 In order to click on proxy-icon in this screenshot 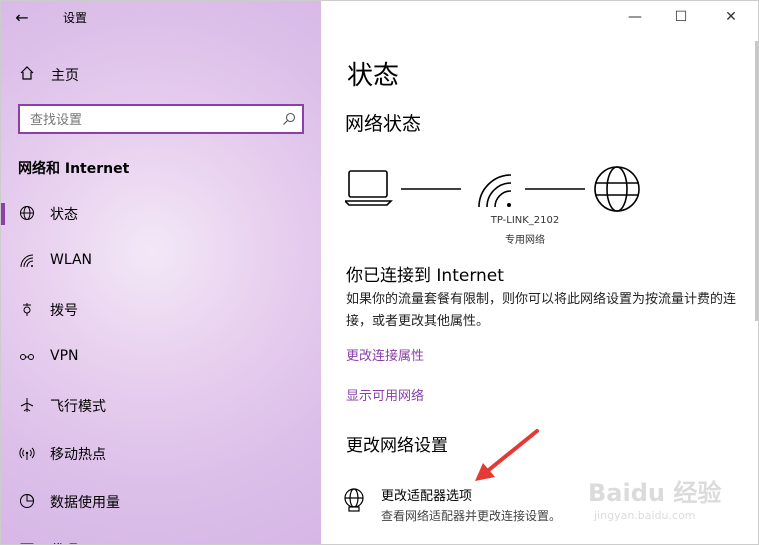, I will do `click(27, 543)`.